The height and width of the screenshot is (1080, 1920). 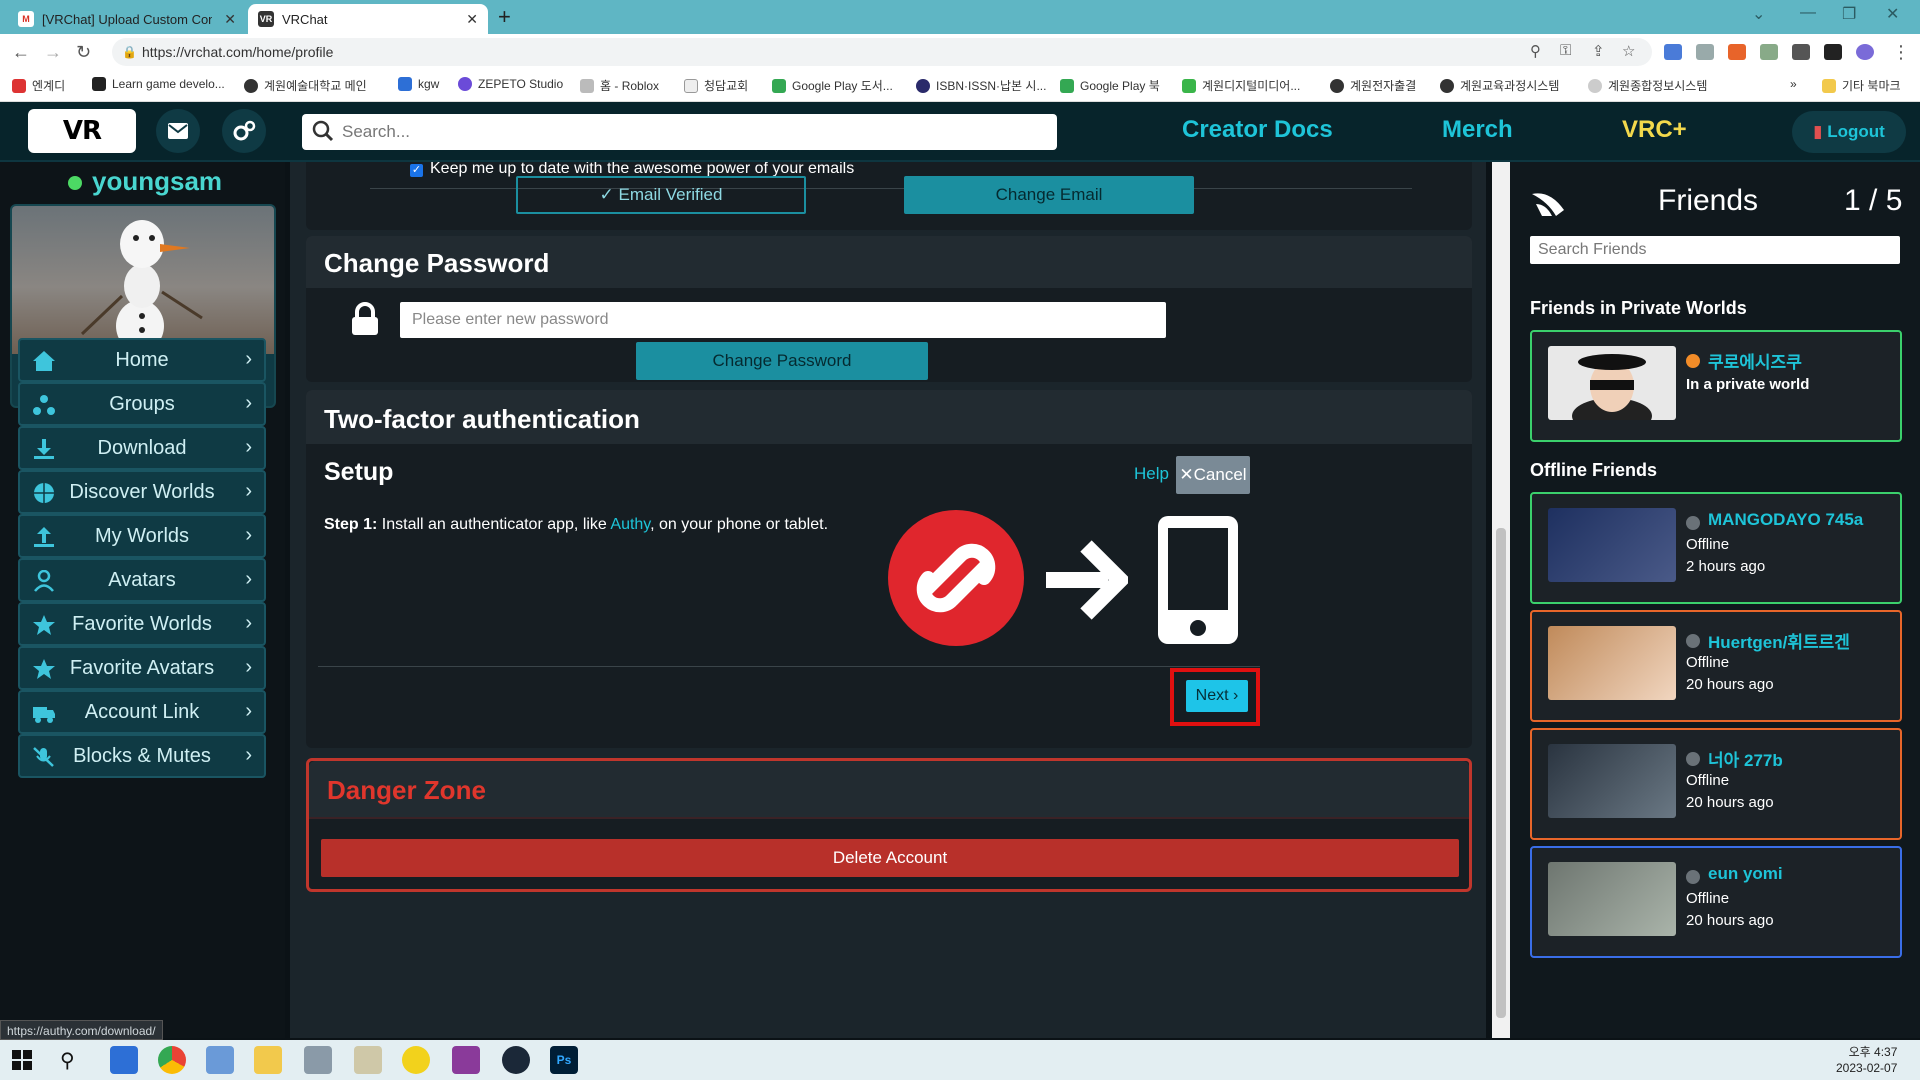 I want to click on bookmark-item: Google Play 북, so click(x=1110, y=85).